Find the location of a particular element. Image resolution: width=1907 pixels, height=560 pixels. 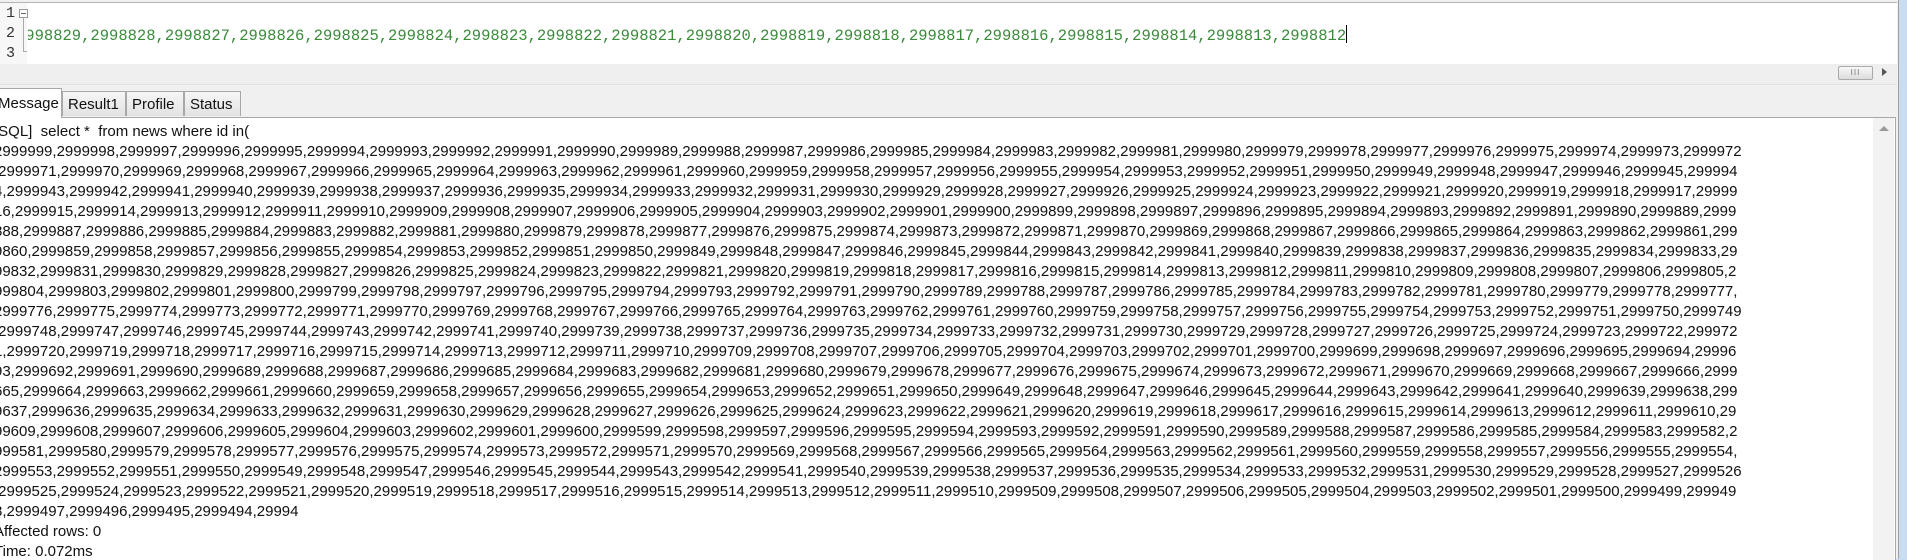

scroll-right-arrow-icon is located at coordinates (1884, 72).